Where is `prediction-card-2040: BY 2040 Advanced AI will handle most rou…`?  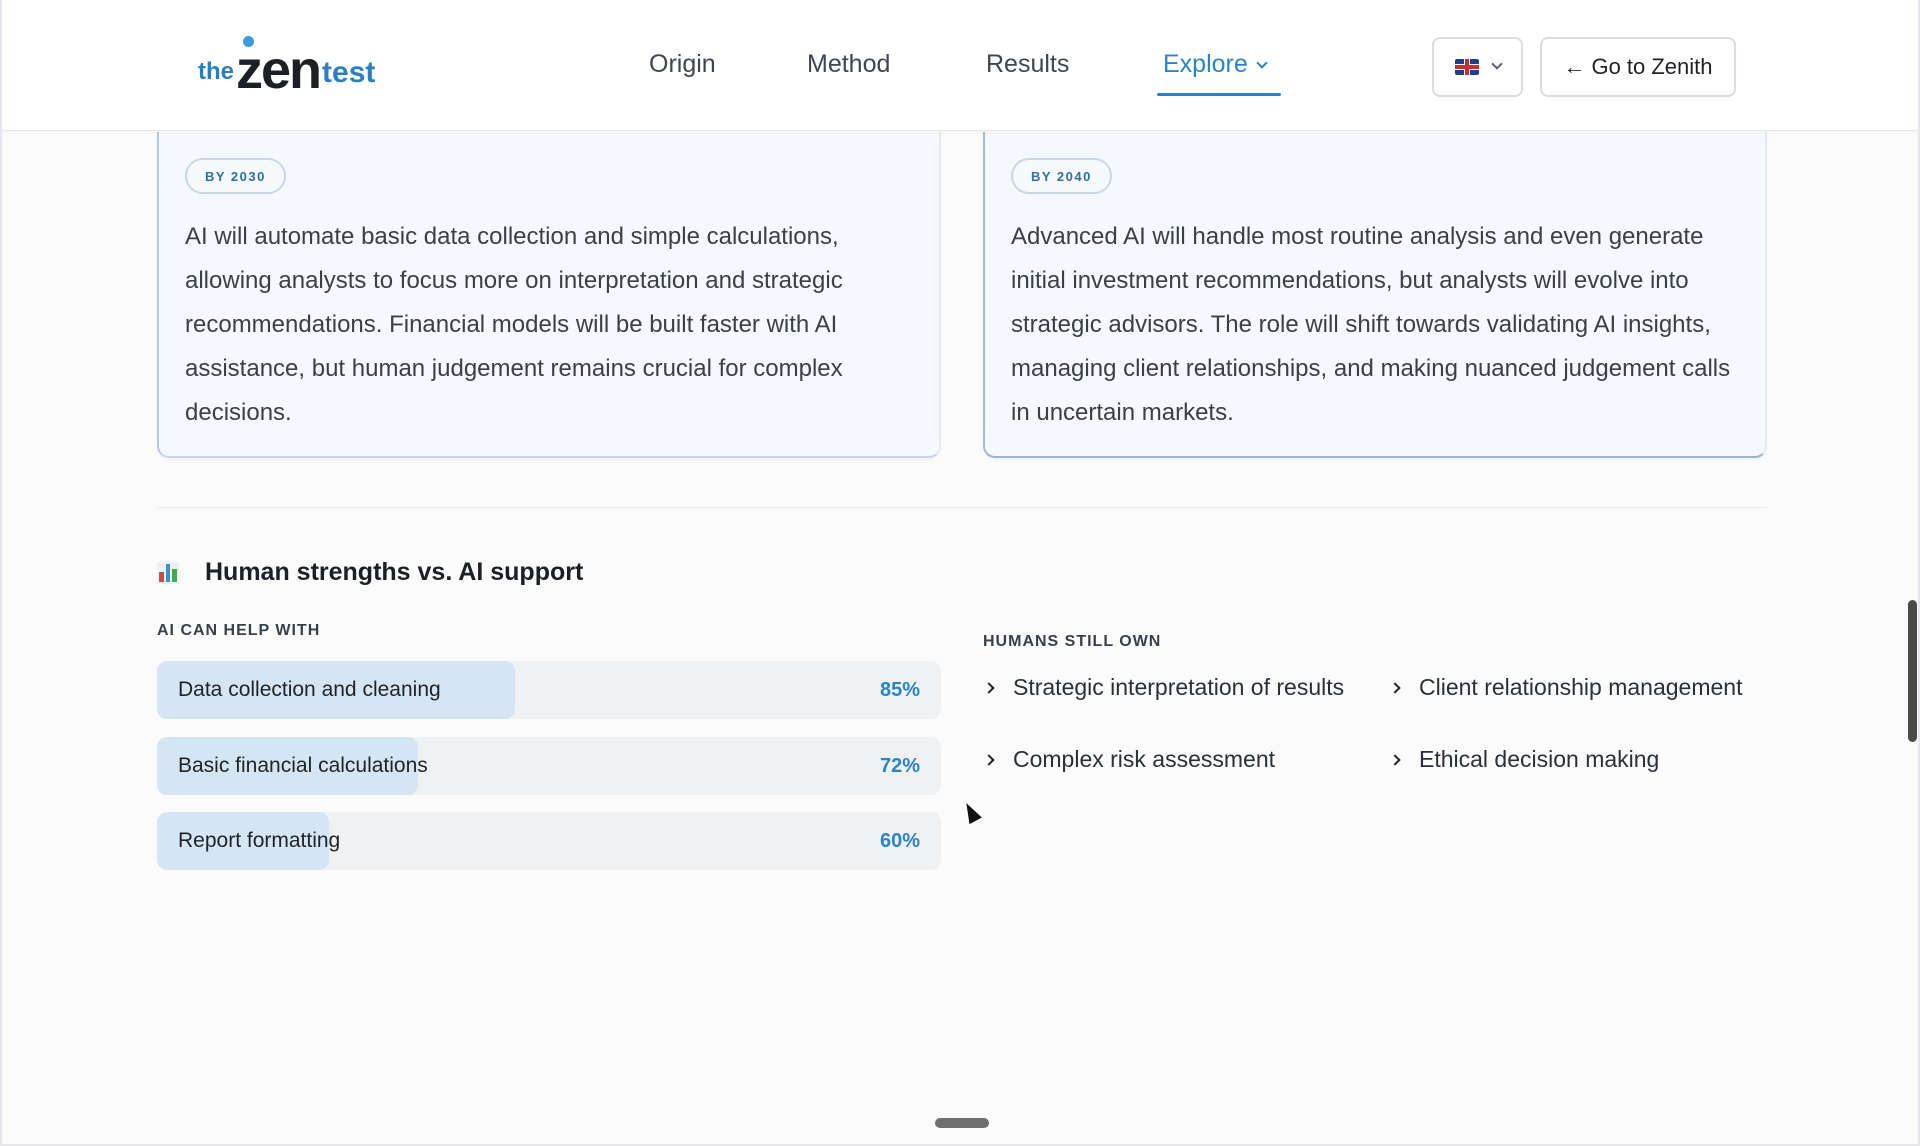
prediction-card-2040: BY 2040 Advanced AI will handle most rou… is located at coordinates (1375, 295).